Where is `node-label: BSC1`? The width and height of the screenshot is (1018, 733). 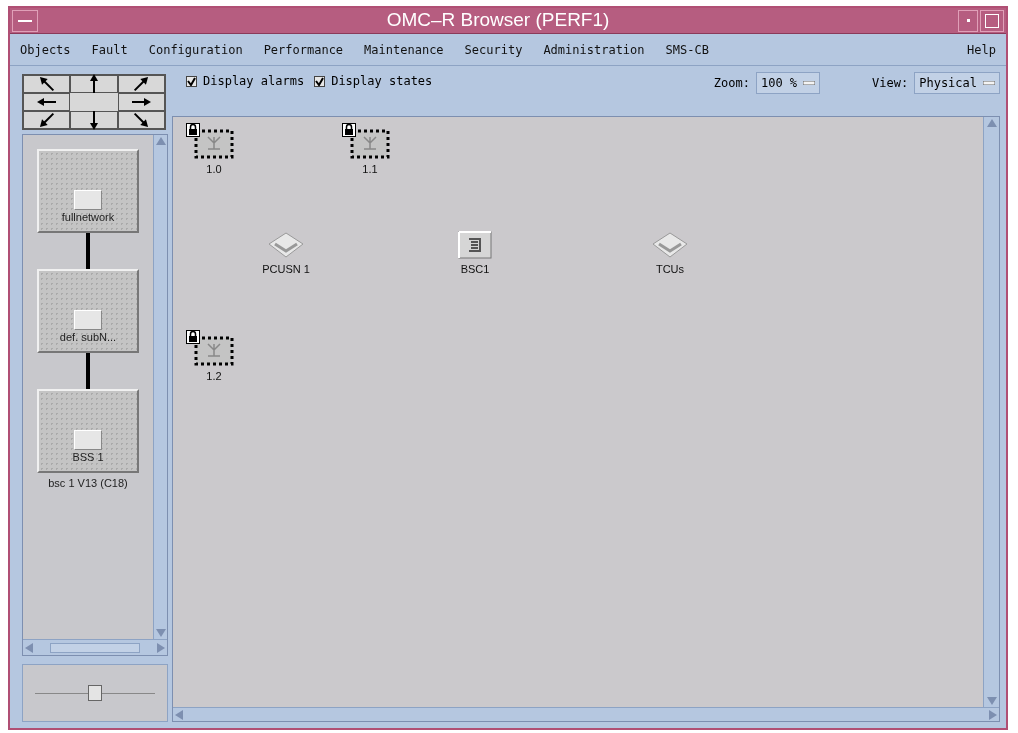 node-label: BSC1 is located at coordinates (475, 269).